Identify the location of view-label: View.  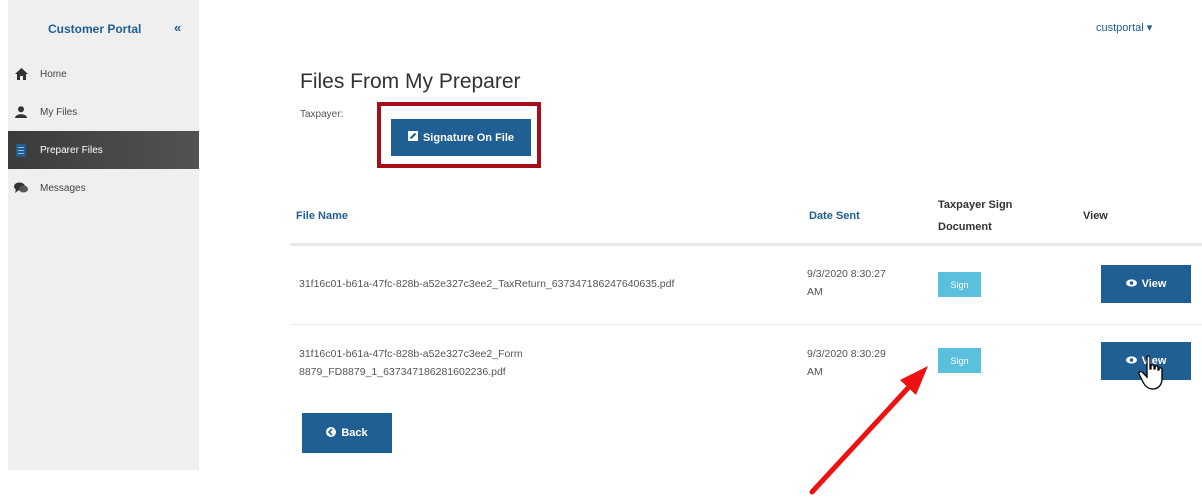
(1154, 284).